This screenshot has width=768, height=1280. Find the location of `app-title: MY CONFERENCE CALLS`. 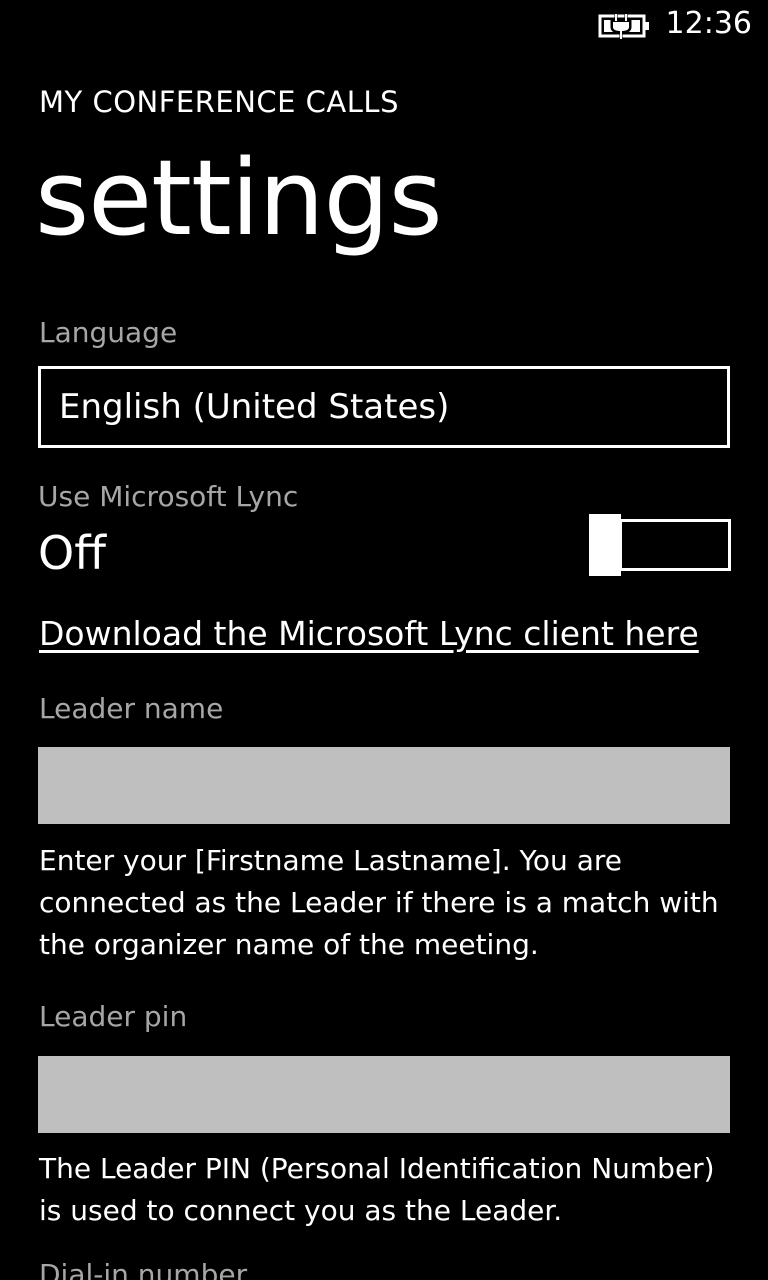

app-title: MY CONFERENCE CALLS is located at coordinates (219, 102).